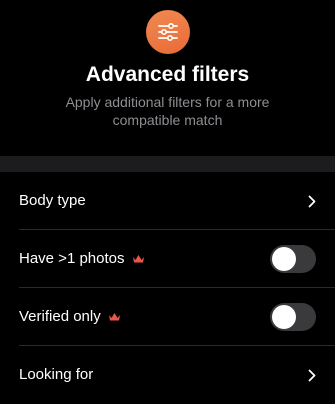  What do you see at coordinates (52, 200) in the screenshot?
I see `filter-label: Body type` at bounding box center [52, 200].